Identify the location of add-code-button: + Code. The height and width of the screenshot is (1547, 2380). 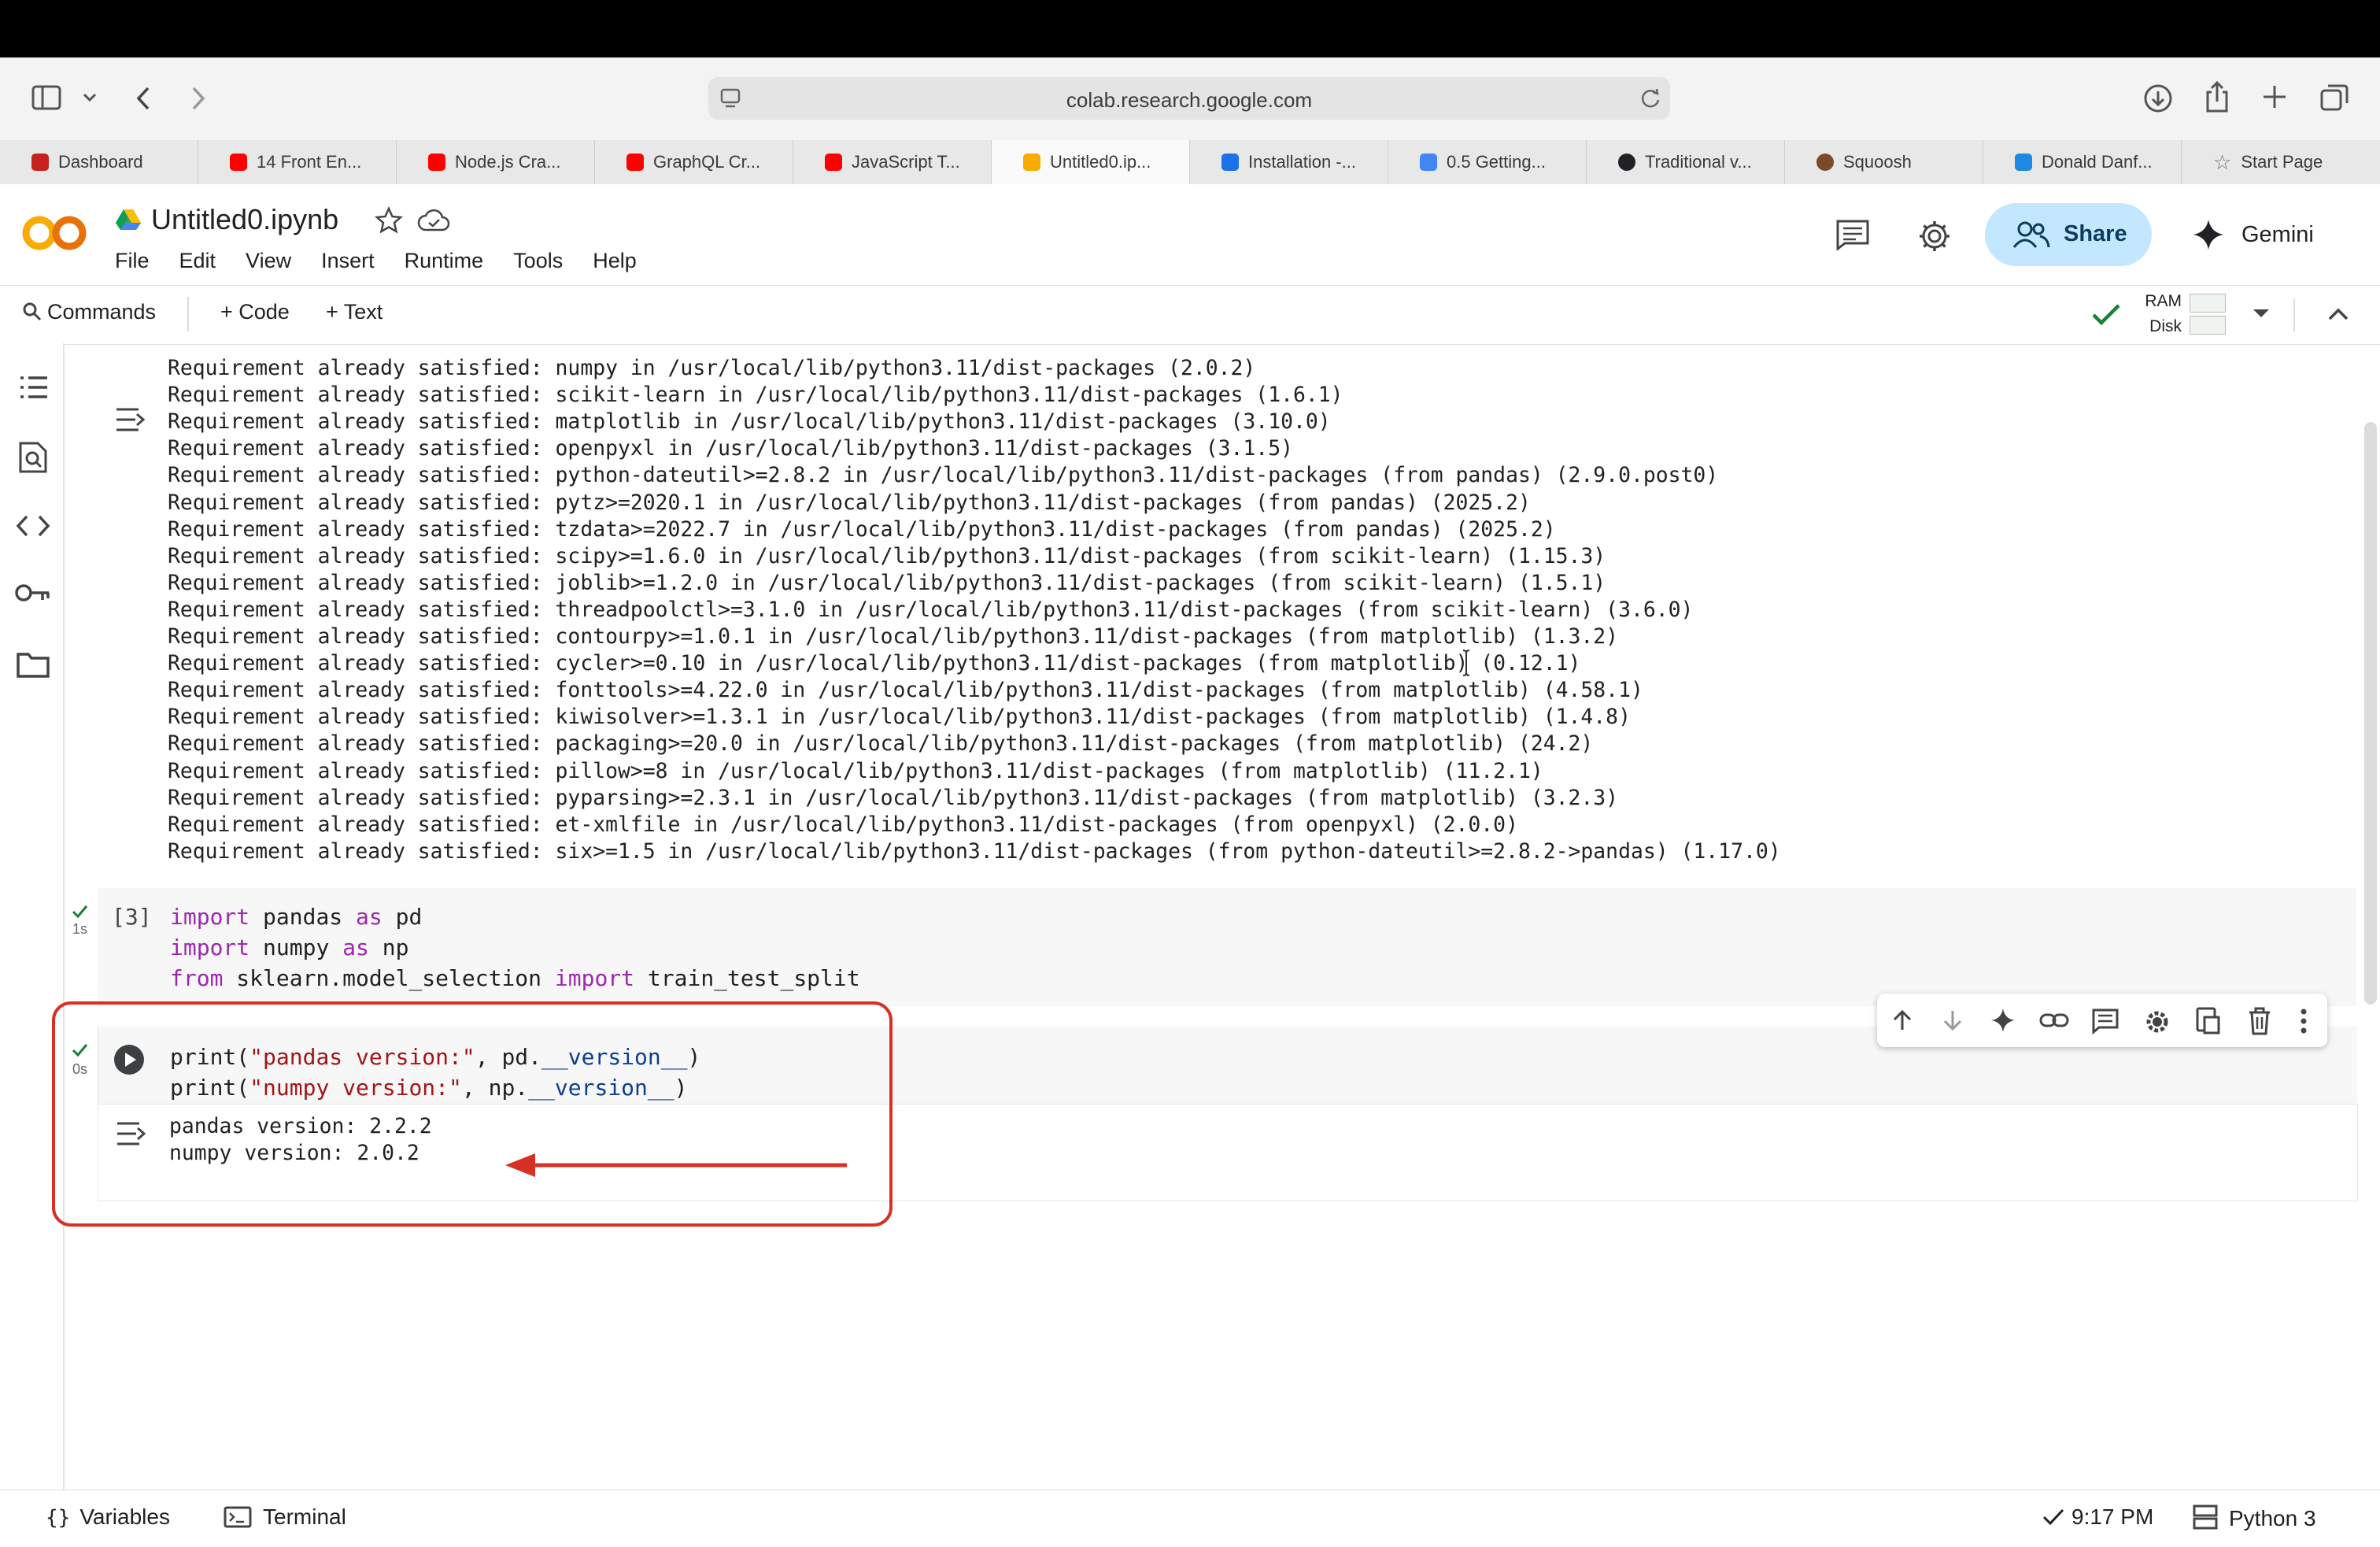
(255, 312).